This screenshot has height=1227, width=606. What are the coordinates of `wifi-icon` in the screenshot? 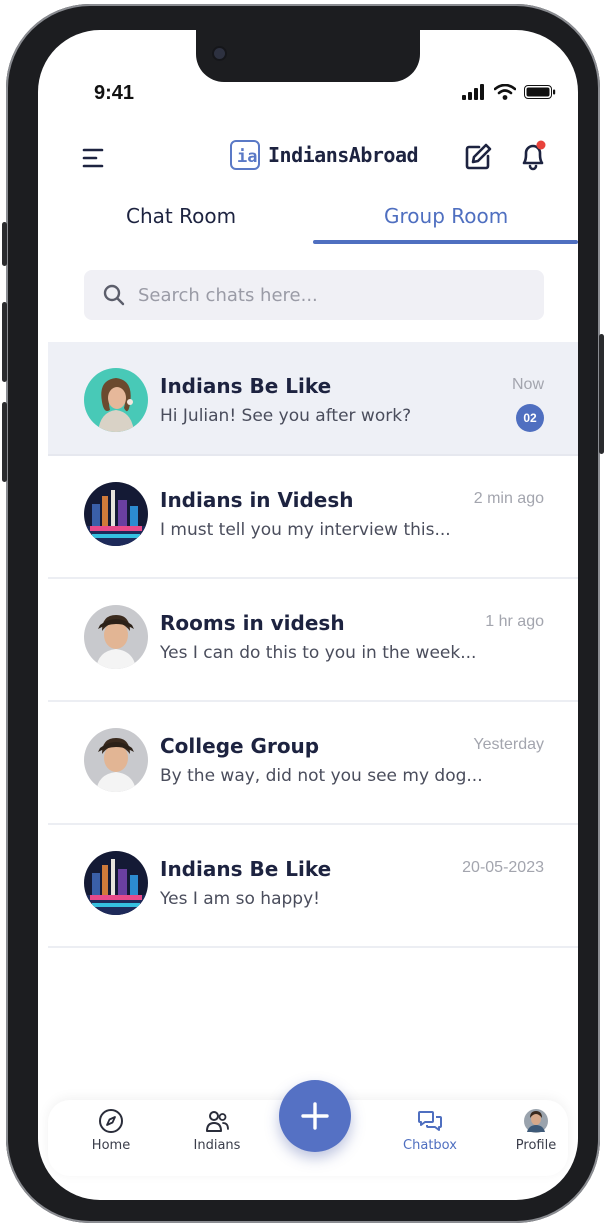 It's located at (505, 92).